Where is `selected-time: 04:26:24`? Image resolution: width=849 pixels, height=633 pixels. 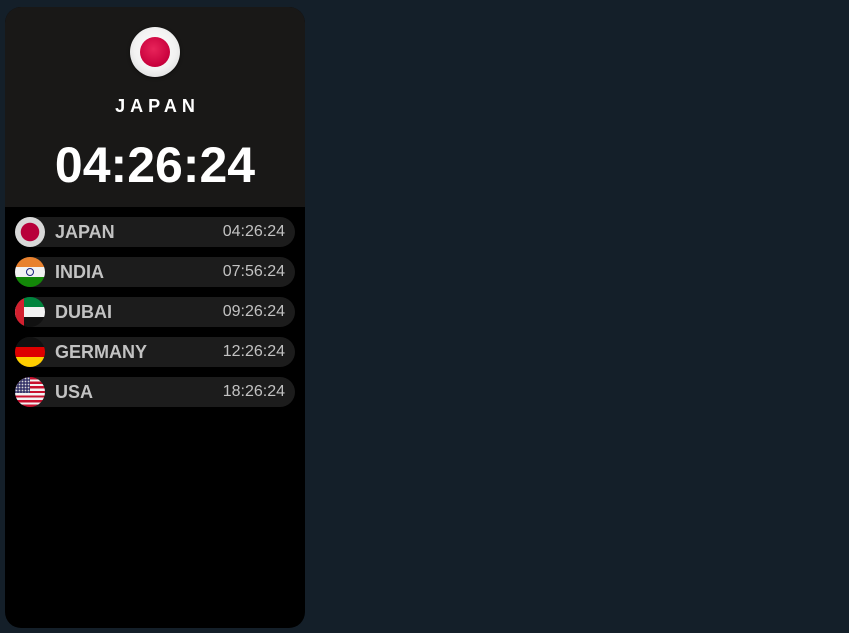 selected-time: 04:26:24 is located at coordinates (155, 165).